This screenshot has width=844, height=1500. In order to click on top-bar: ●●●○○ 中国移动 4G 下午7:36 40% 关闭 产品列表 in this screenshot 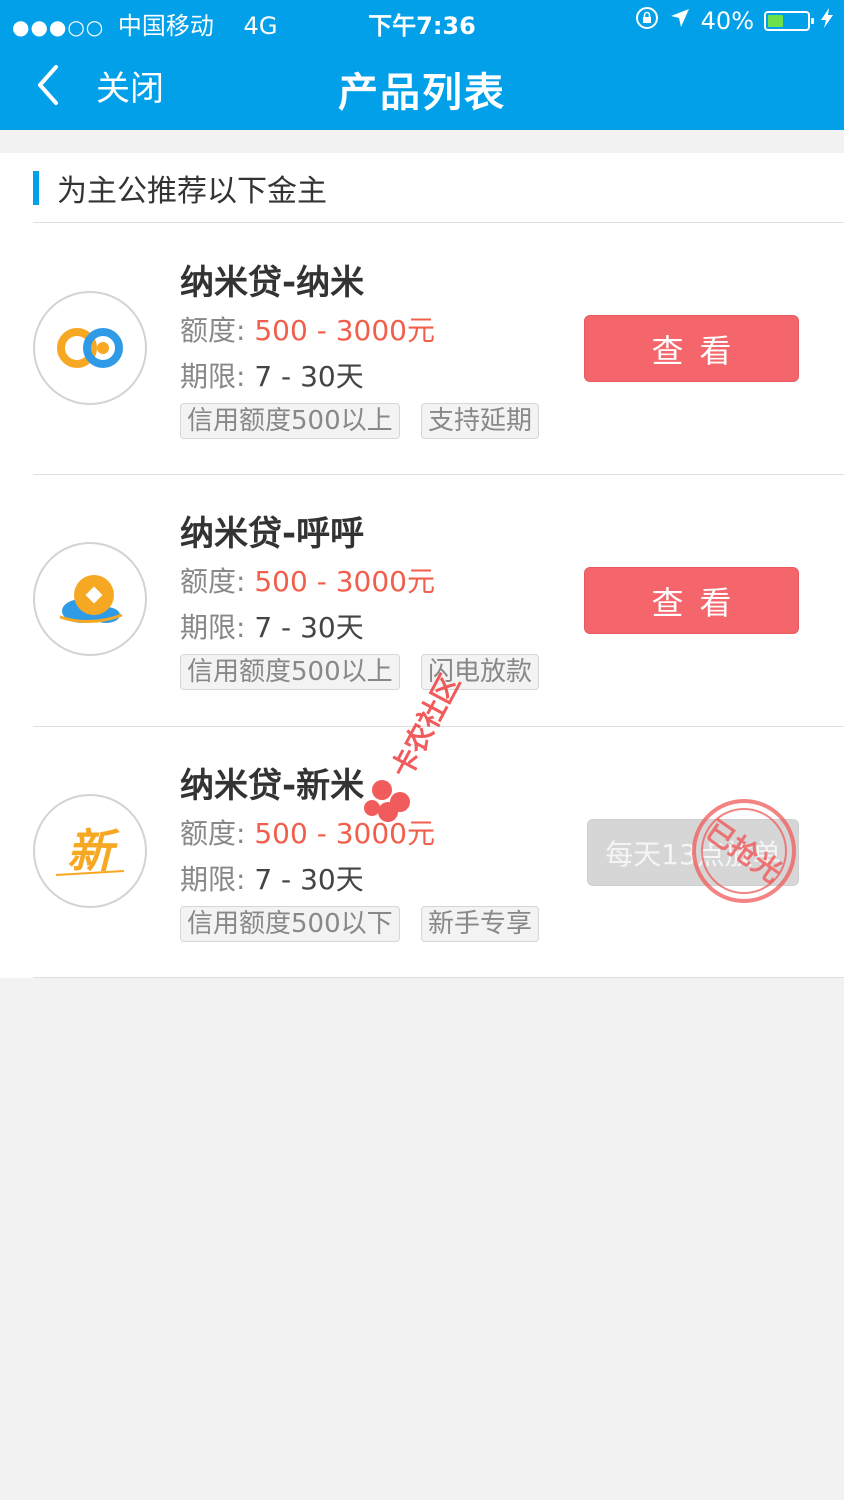, I will do `click(422, 65)`.